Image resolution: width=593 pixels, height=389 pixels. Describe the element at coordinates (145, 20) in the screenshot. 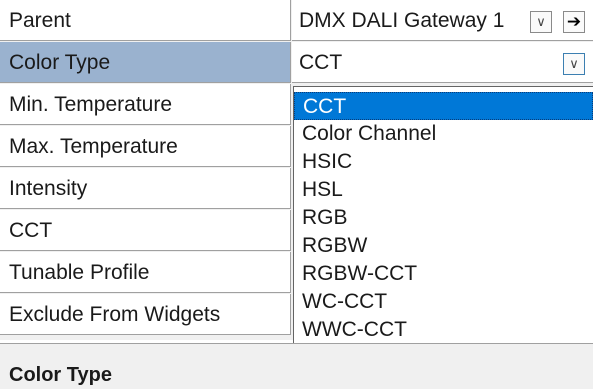

I see `property-name: Parent` at that location.